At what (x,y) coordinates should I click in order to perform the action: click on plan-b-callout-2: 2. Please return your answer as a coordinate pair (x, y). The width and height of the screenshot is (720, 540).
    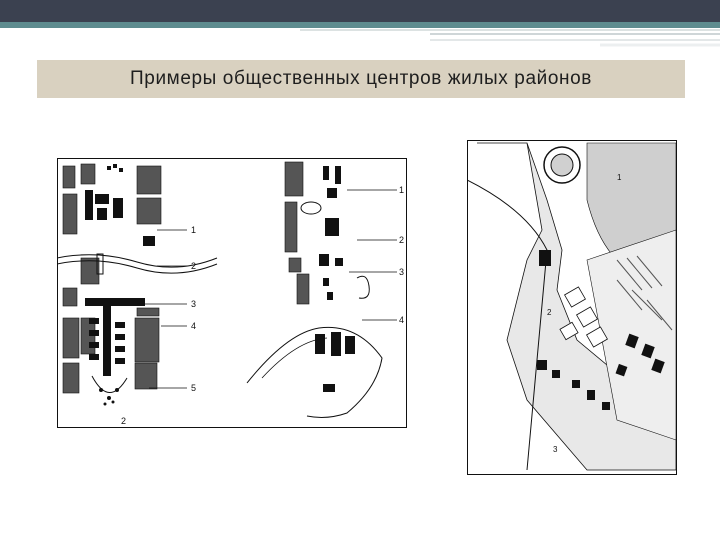
    Looking at the image, I should click on (401, 240).